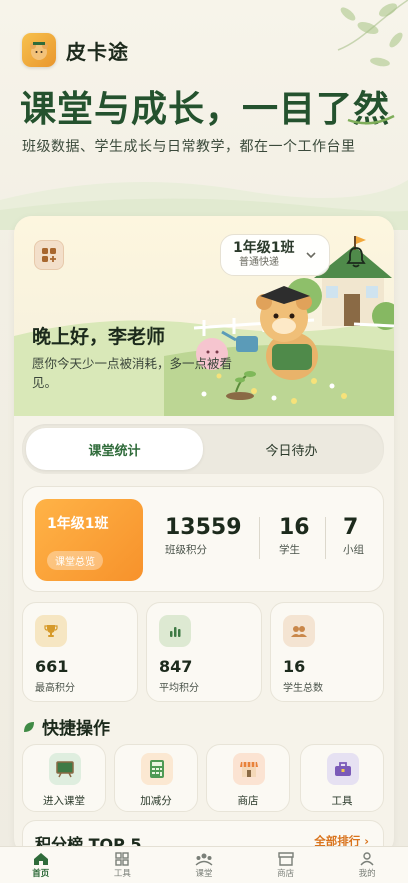 This screenshot has height=883, width=408. What do you see at coordinates (311, 255) in the screenshot?
I see `chevron-down-icon` at bounding box center [311, 255].